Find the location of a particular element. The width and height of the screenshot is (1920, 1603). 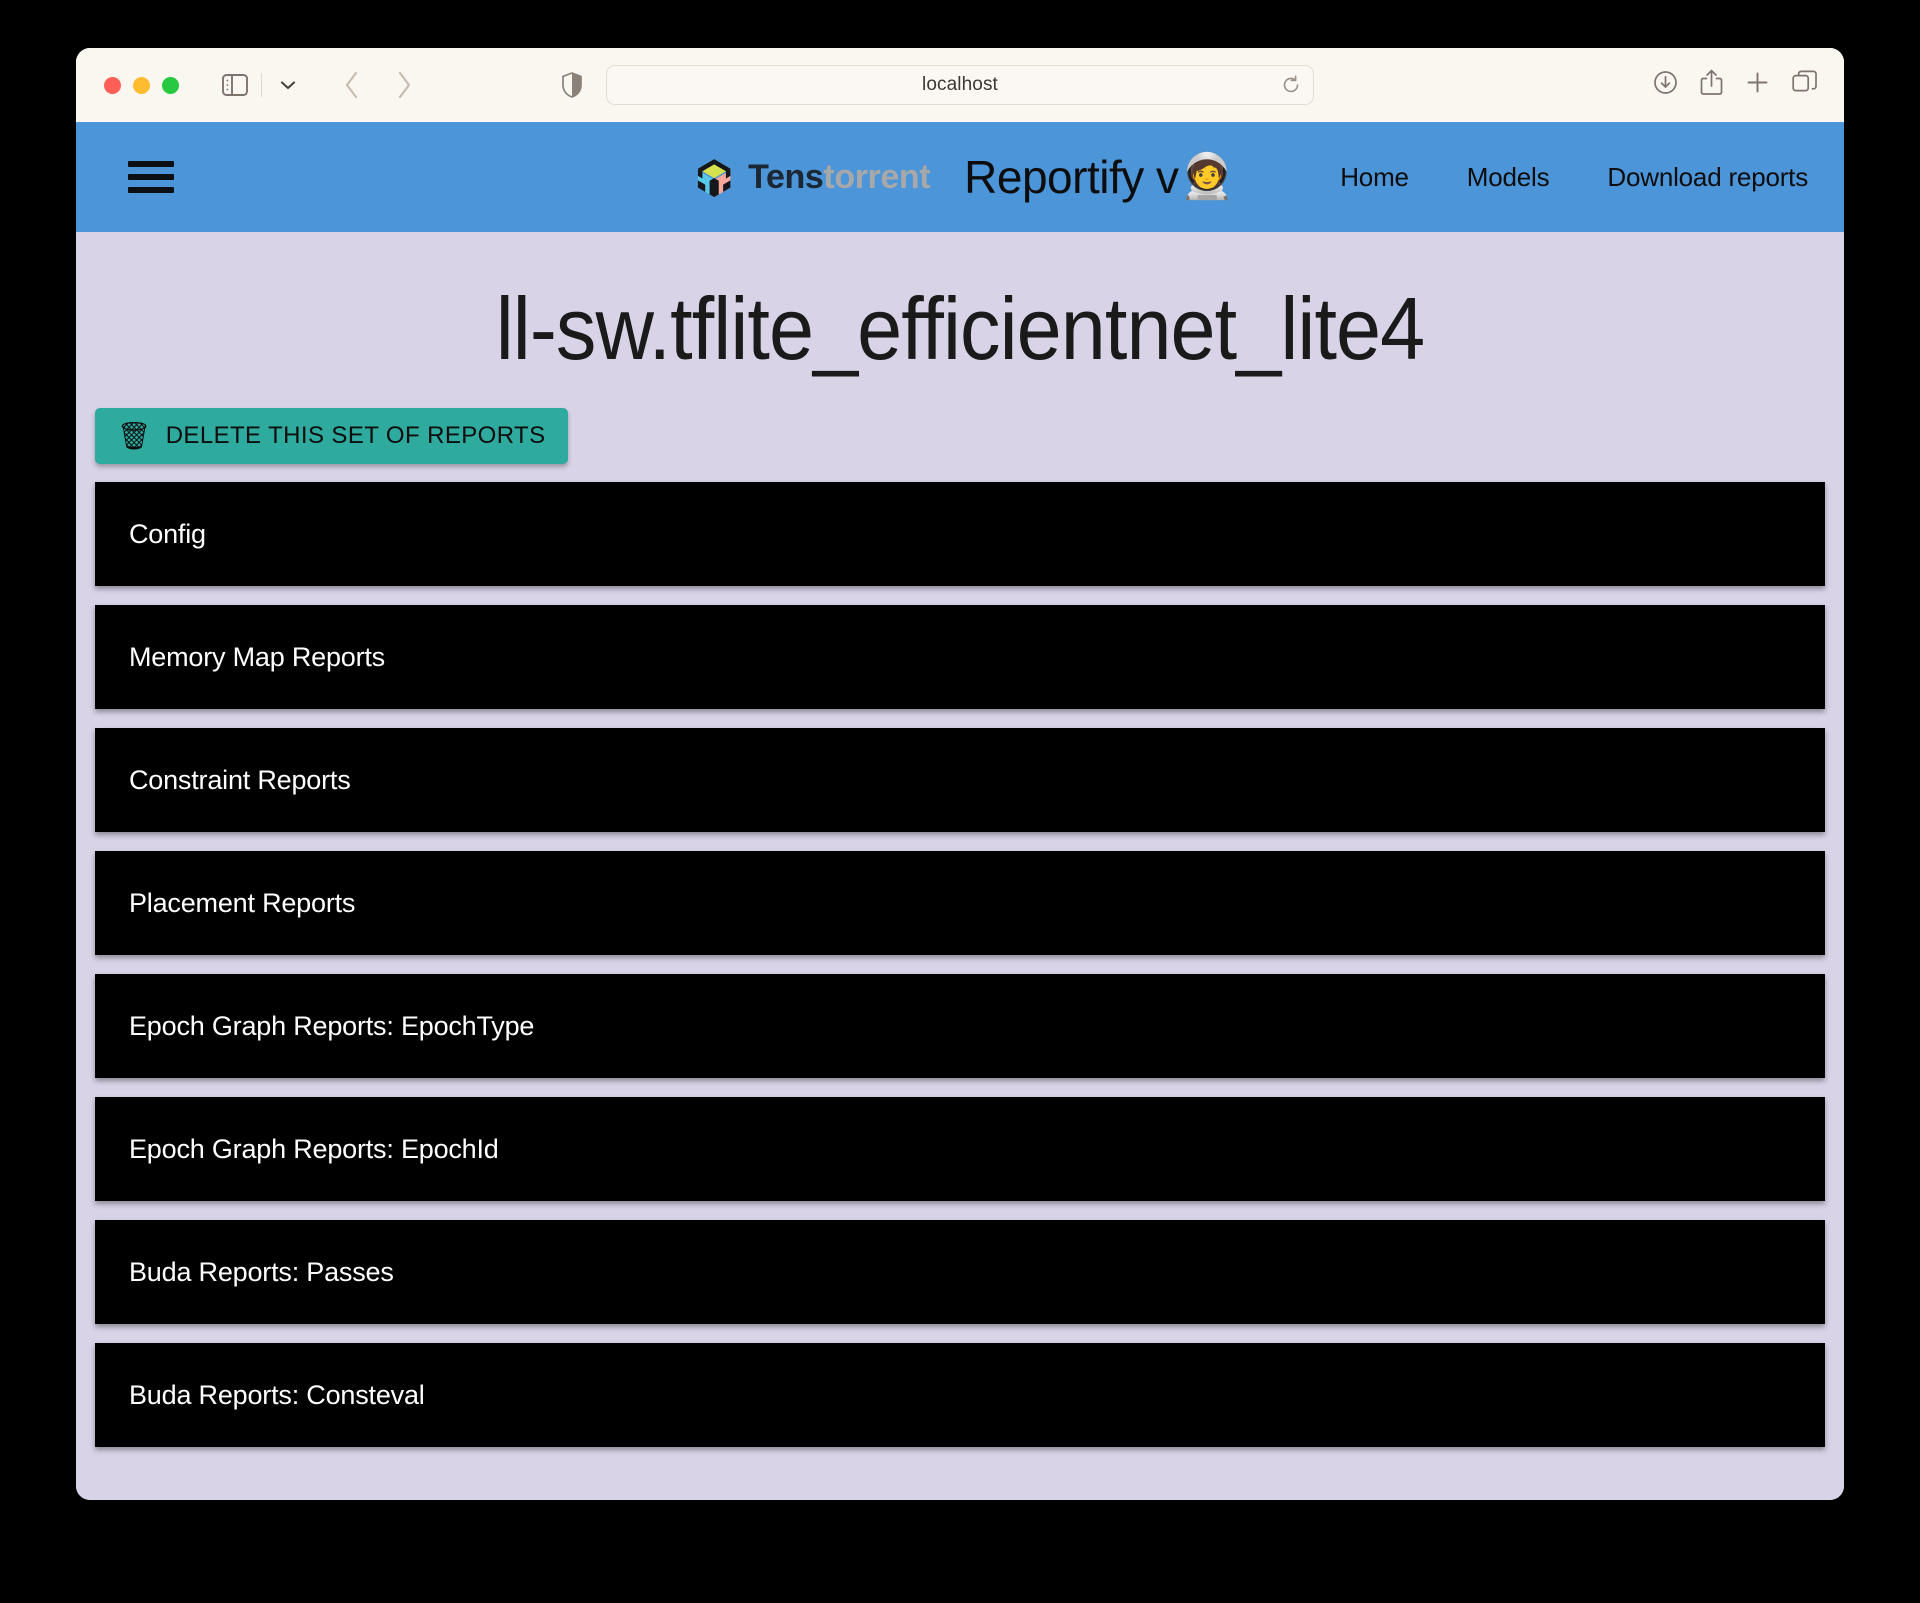

page-title: ll-sw.tflite_efficientnet_lite4 is located at coordinates (960, 328).